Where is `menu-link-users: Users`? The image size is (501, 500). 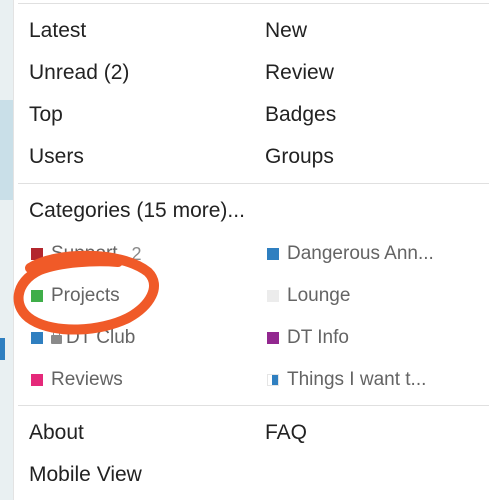
menu-link-users: Users is located at coordinates (56, 157).